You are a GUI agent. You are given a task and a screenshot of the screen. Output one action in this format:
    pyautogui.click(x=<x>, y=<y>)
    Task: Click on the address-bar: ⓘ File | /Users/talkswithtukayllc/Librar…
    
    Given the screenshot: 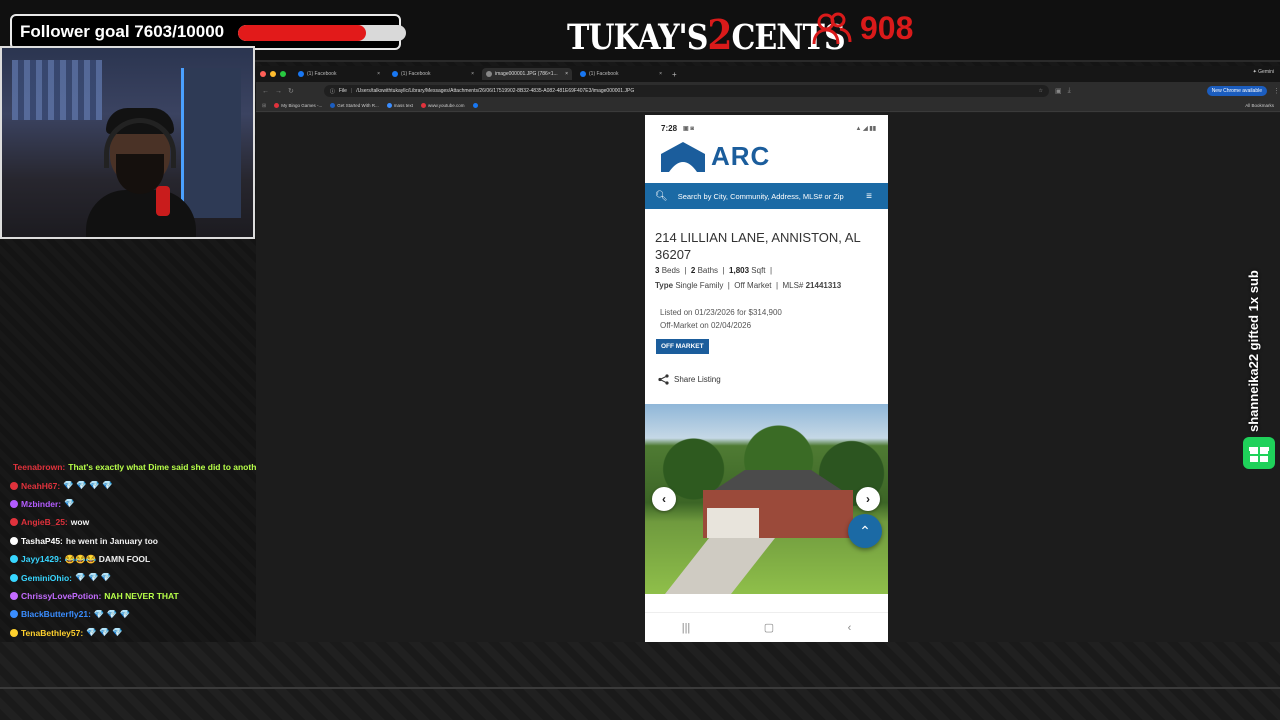 What is the action you would take?
    pyautogui.click(x=686, y=91)
    